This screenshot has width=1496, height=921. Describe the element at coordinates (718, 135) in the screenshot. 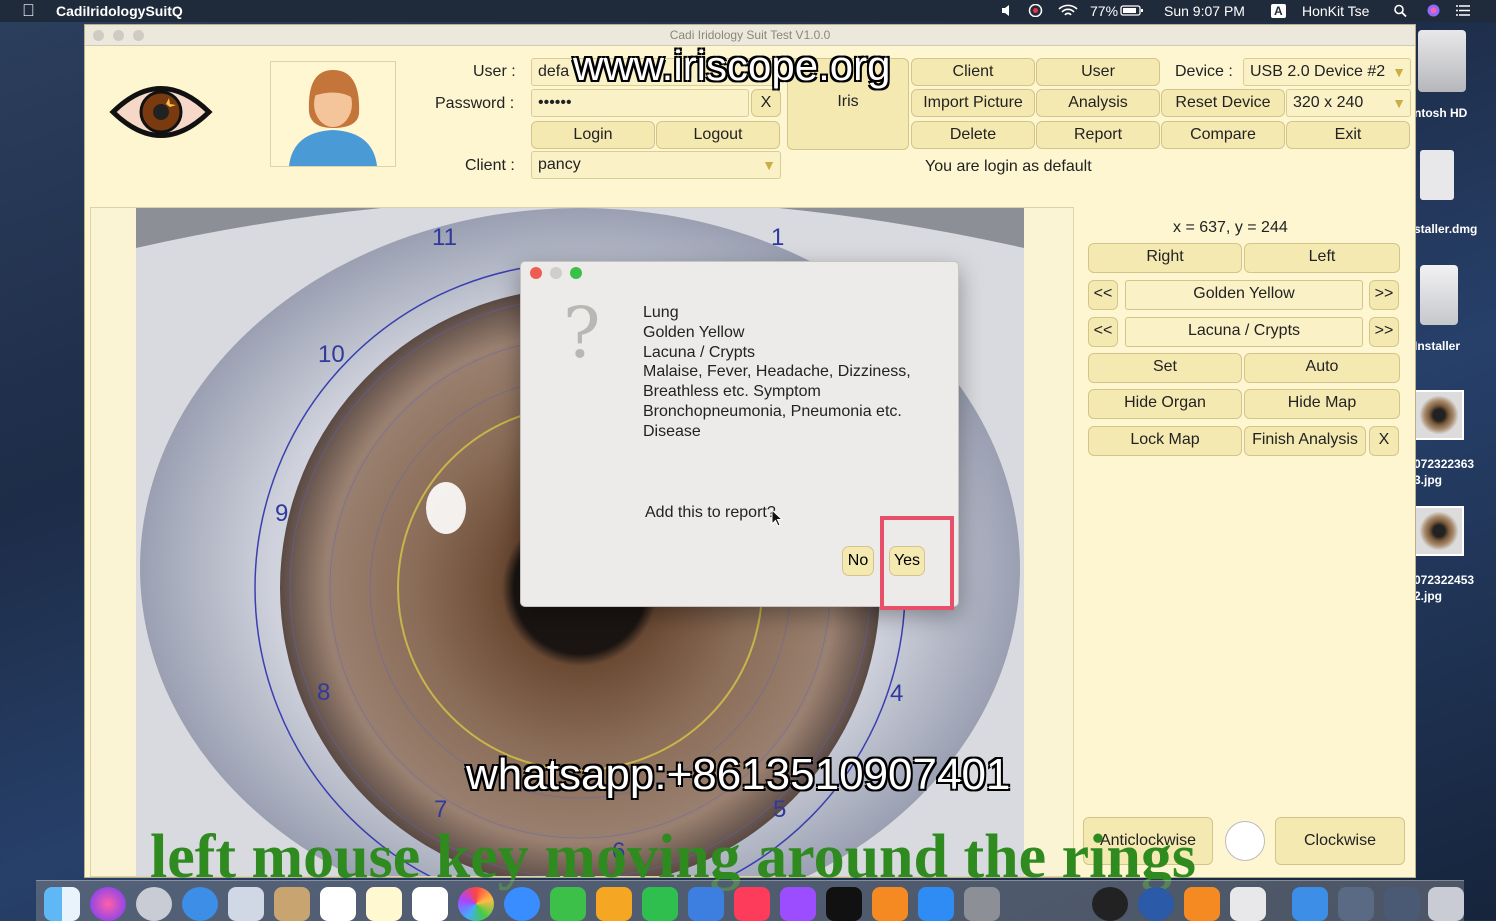

I see `logout-button: Logout` at that location.